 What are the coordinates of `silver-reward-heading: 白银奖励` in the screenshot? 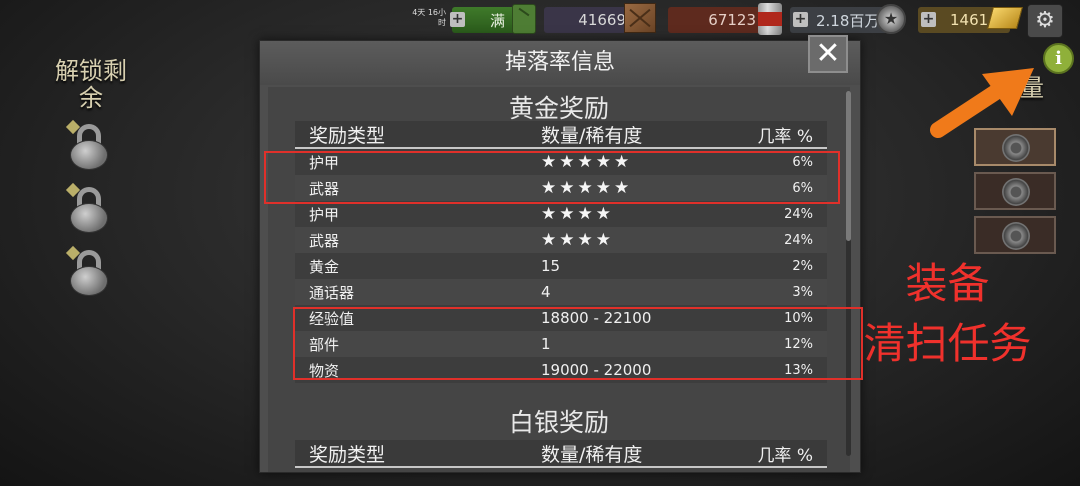 It's located at (558, 422).